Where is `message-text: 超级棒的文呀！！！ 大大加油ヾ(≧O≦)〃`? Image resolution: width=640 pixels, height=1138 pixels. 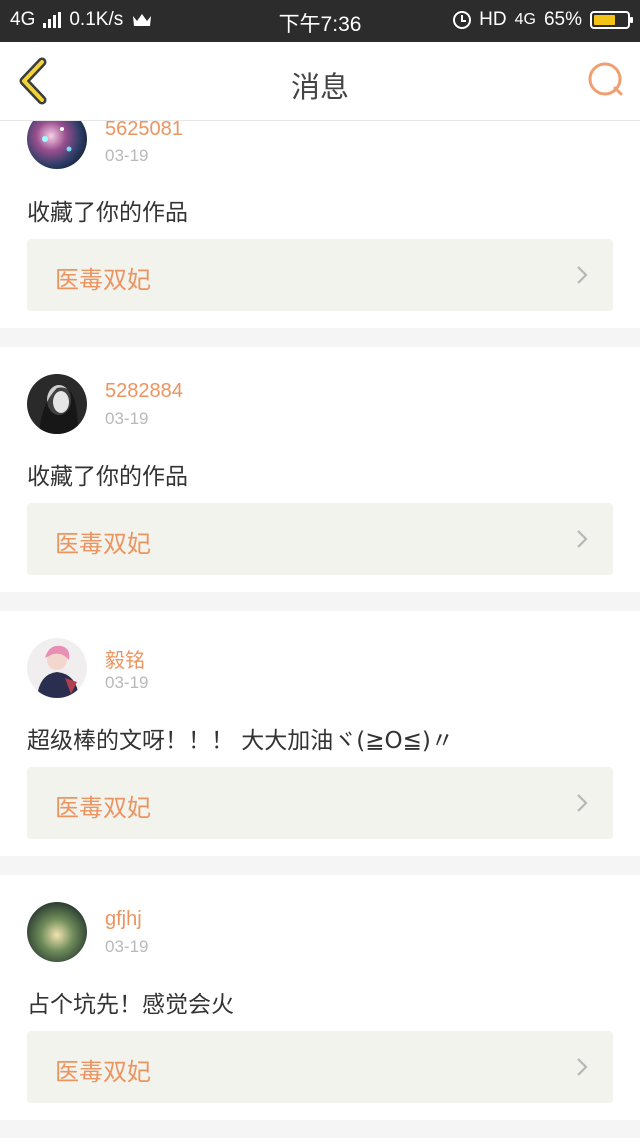 message-text: 超级棒的文呀！！！ 大大加油ヾ(≧O≦)〃 is located at coordinates (240, 741).